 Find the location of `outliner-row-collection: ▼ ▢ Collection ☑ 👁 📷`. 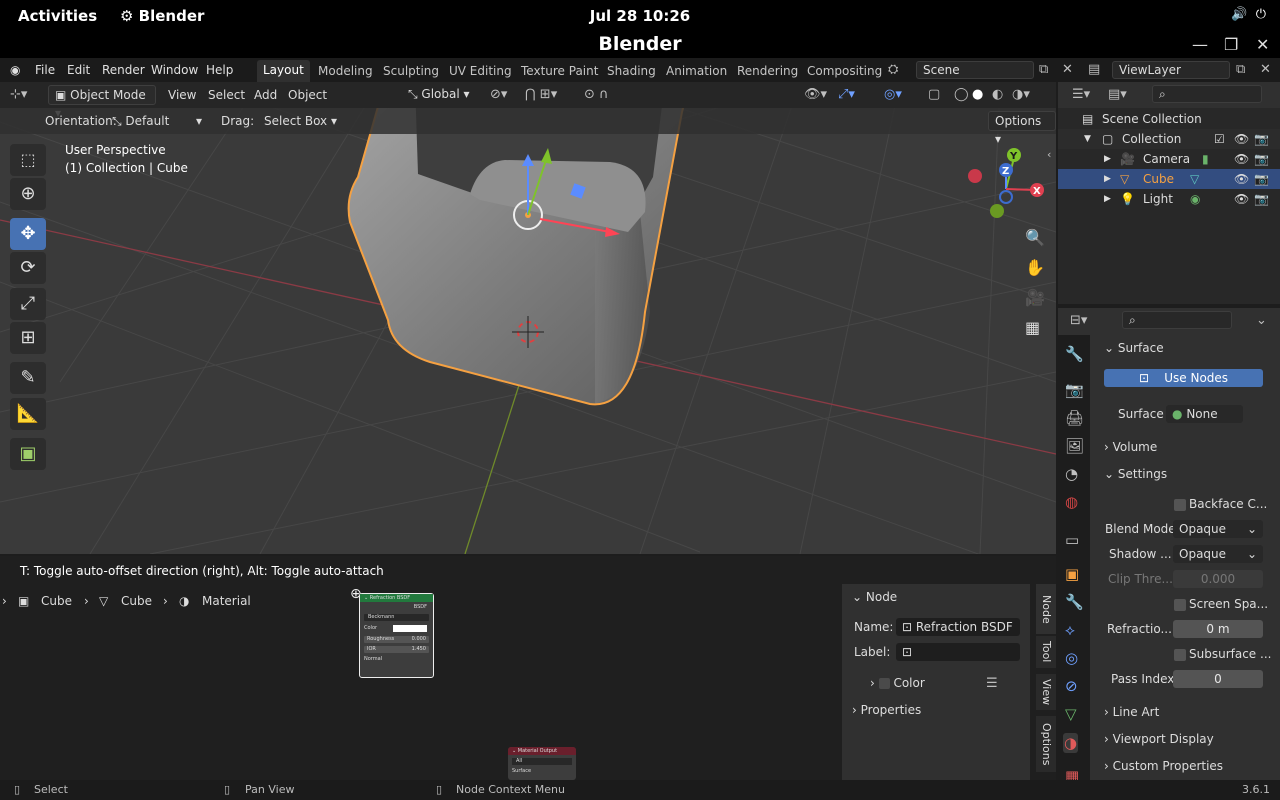

outliner-row-collection: ▼ ▢ Collection ☑ 👁 📷 is located at coordinates (1169, 139).